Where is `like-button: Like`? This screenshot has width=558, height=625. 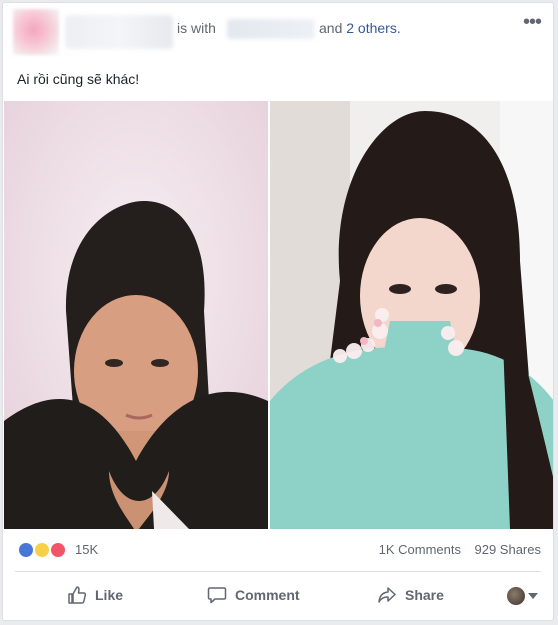 like-button: Like is located at coordinates (95, 595).